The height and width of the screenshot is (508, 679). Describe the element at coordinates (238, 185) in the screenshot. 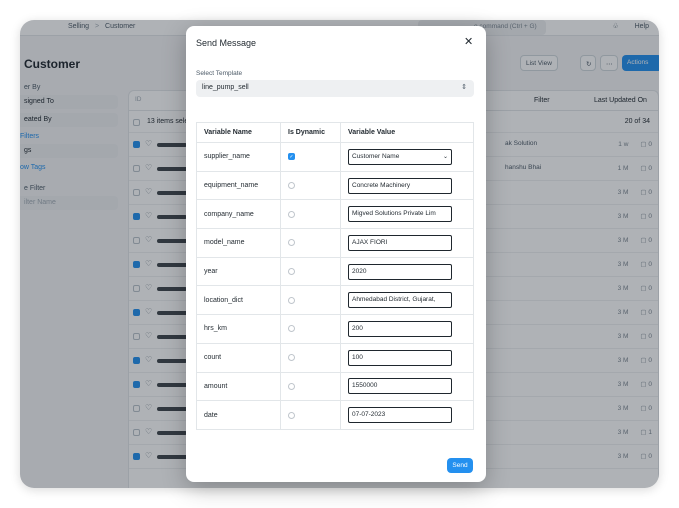

I see `variable-name: equipment_name` at that location.